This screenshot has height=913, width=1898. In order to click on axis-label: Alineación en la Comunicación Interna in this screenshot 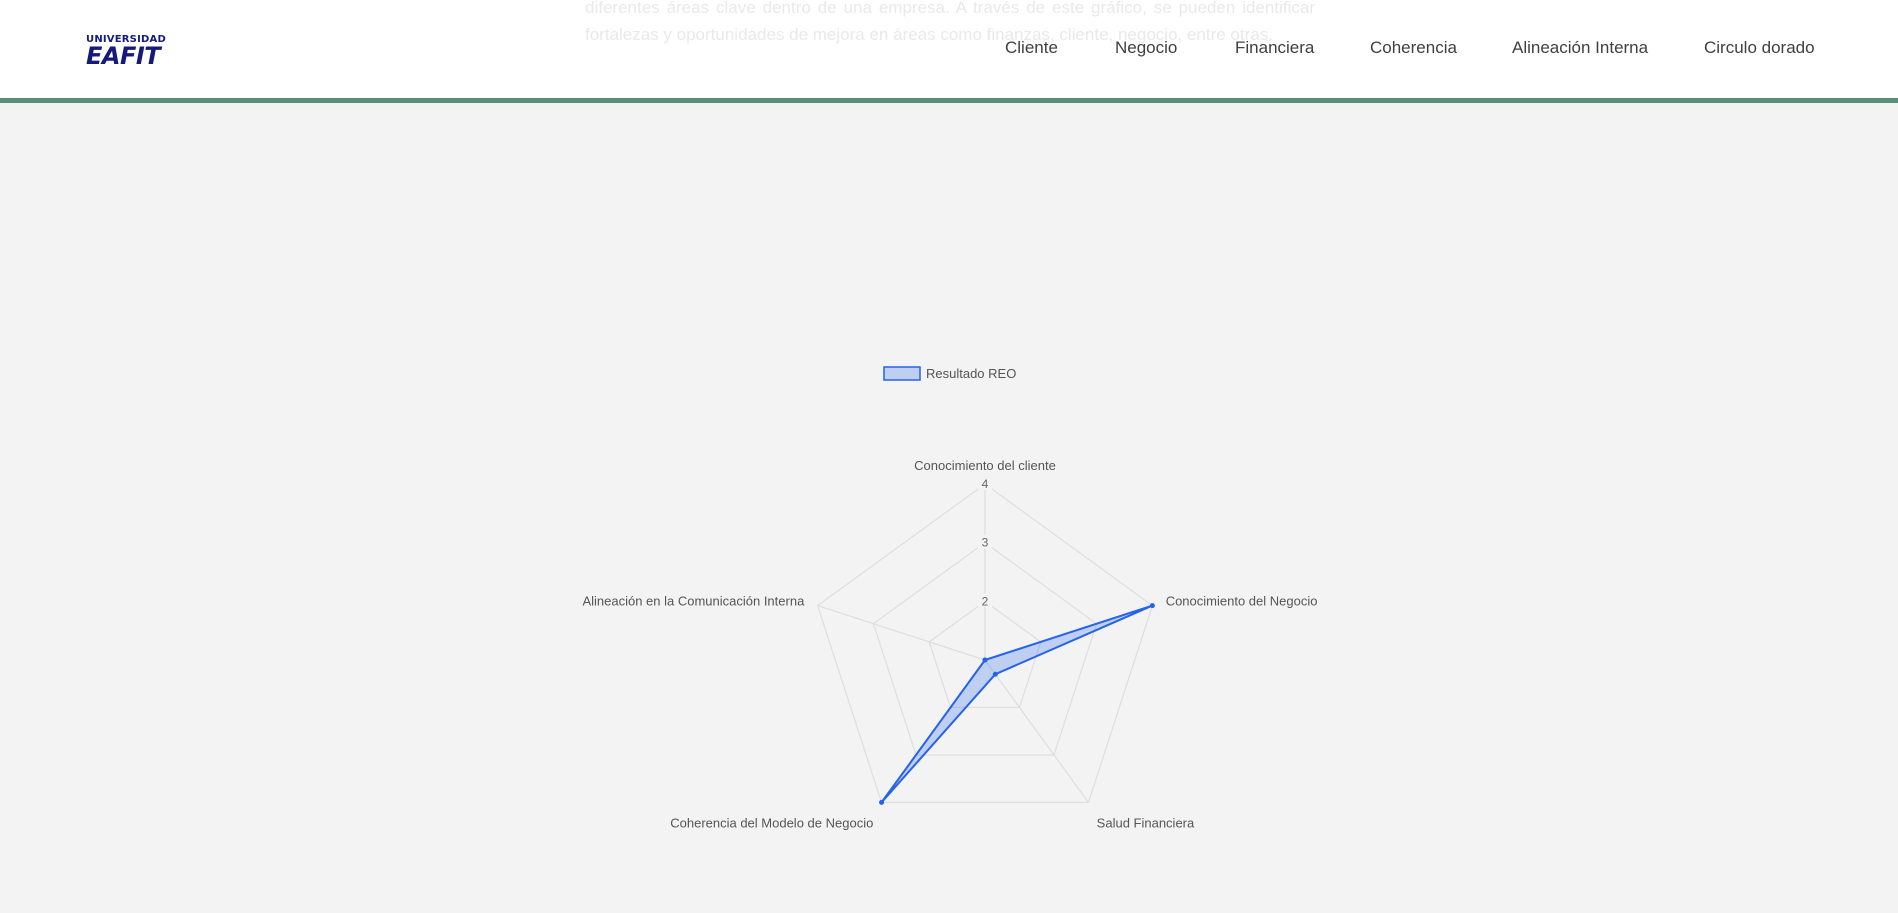, I will do `click(693, 600)`.